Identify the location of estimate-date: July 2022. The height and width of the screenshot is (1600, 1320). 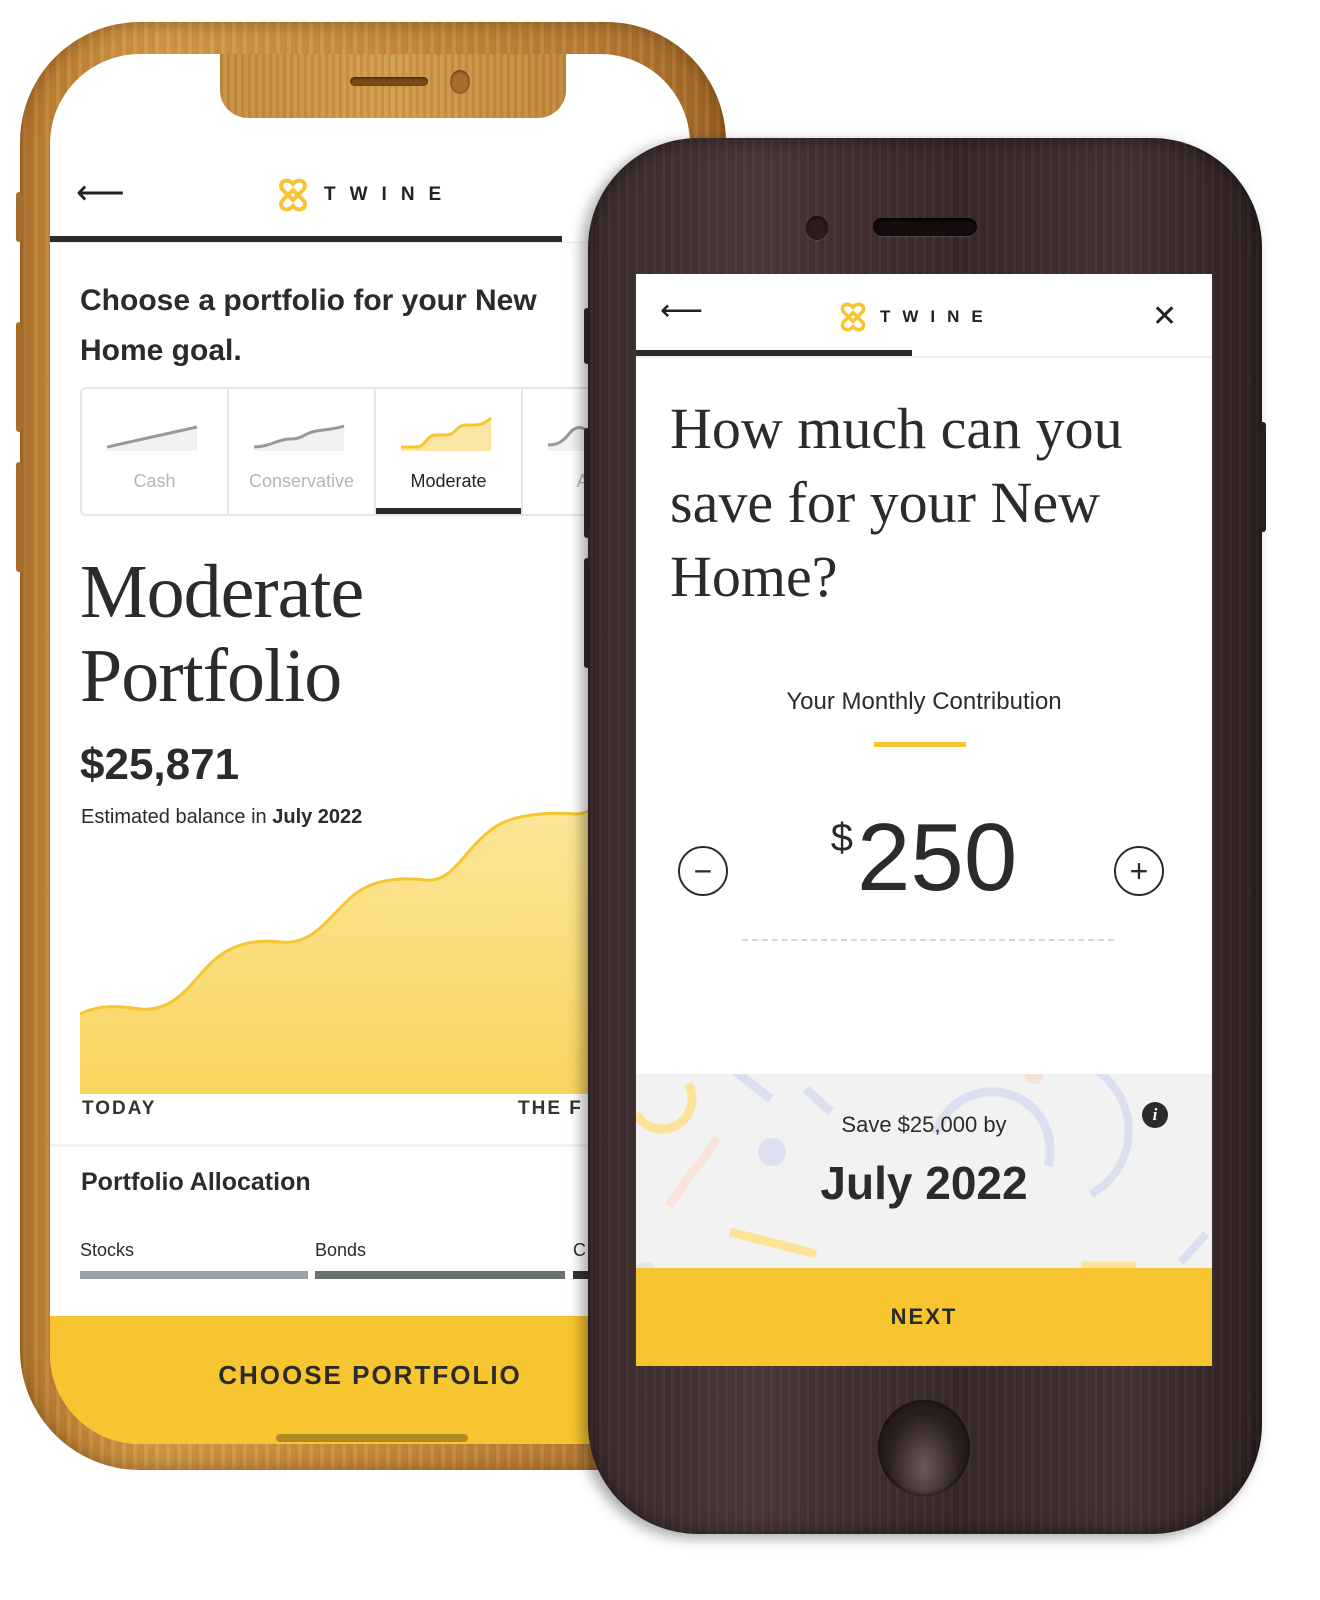
(317, 817).